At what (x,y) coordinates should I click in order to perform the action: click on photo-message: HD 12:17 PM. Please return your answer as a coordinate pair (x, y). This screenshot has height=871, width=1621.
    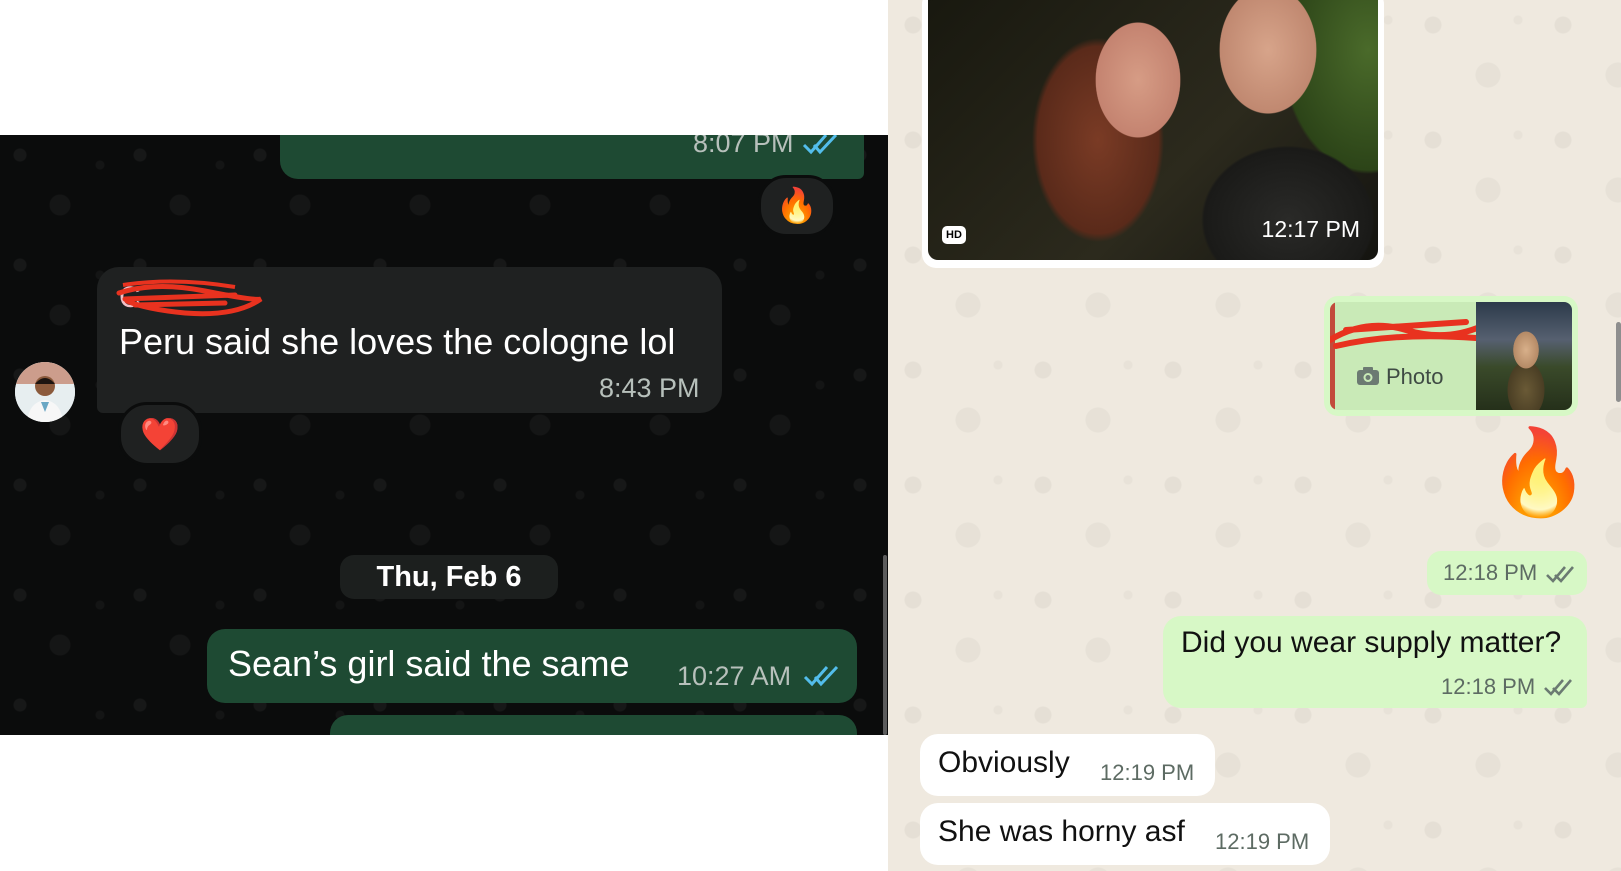
    Looking at the image, I should click on (1153, 134).